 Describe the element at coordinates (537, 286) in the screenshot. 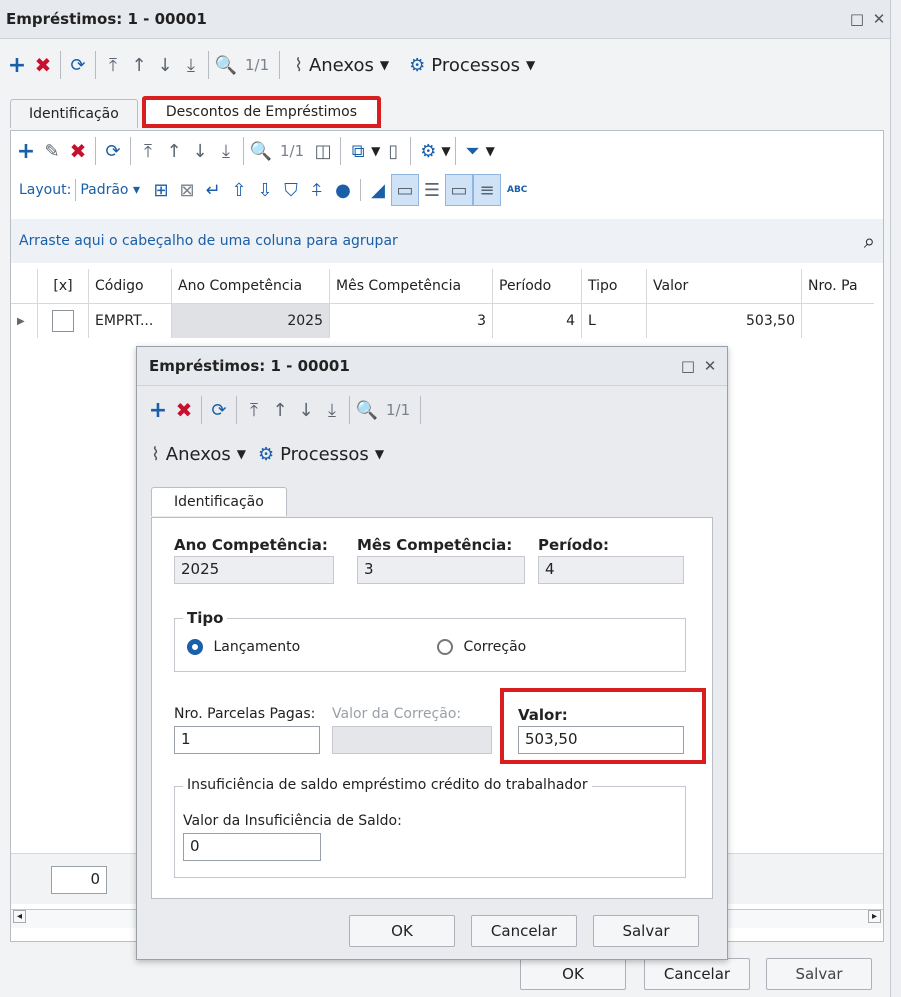

I see `column-header: Período` at that location.